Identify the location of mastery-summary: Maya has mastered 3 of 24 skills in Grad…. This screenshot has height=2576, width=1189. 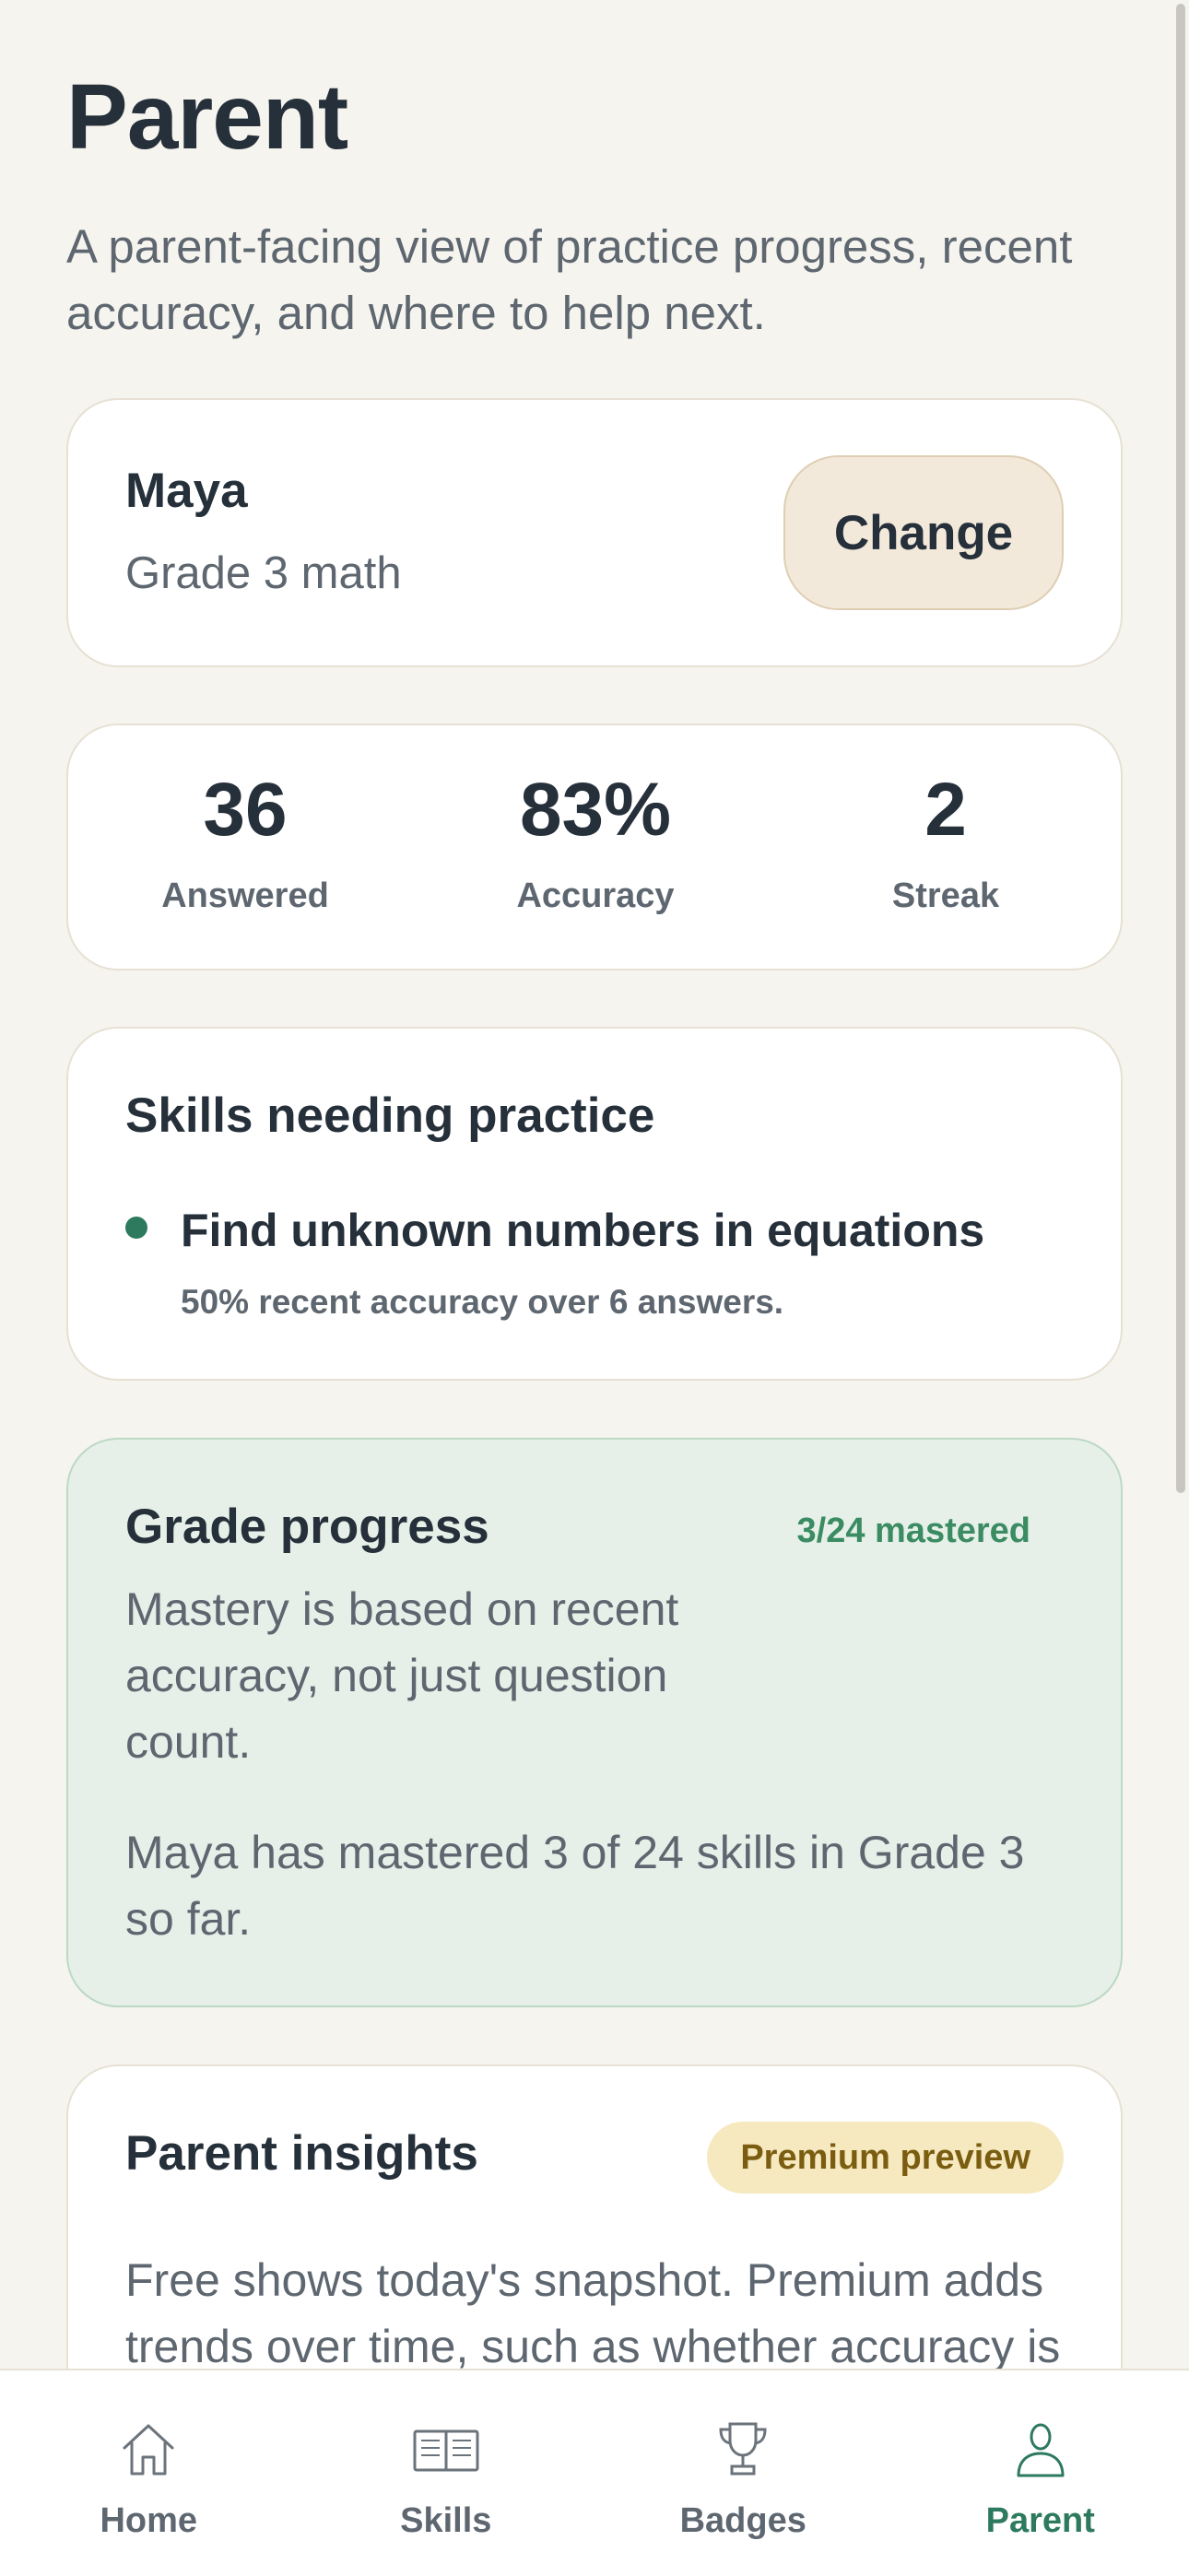
(575, 1886).